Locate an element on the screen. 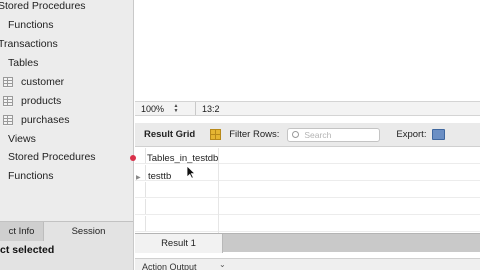 Image resolution: width=480 pixels, height=270 pixels. error-marker-icon is located at coordinates (133, 158).